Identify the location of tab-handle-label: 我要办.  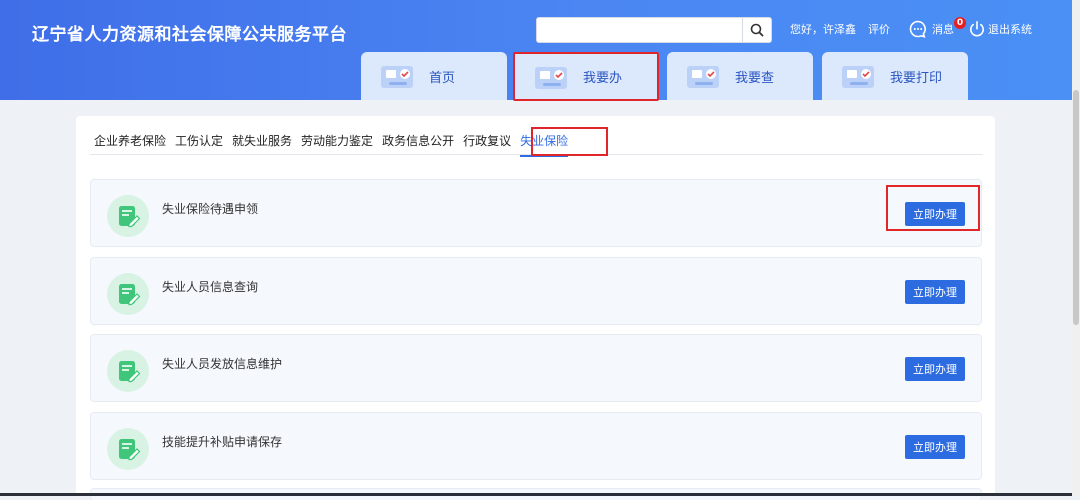
(603, 78).